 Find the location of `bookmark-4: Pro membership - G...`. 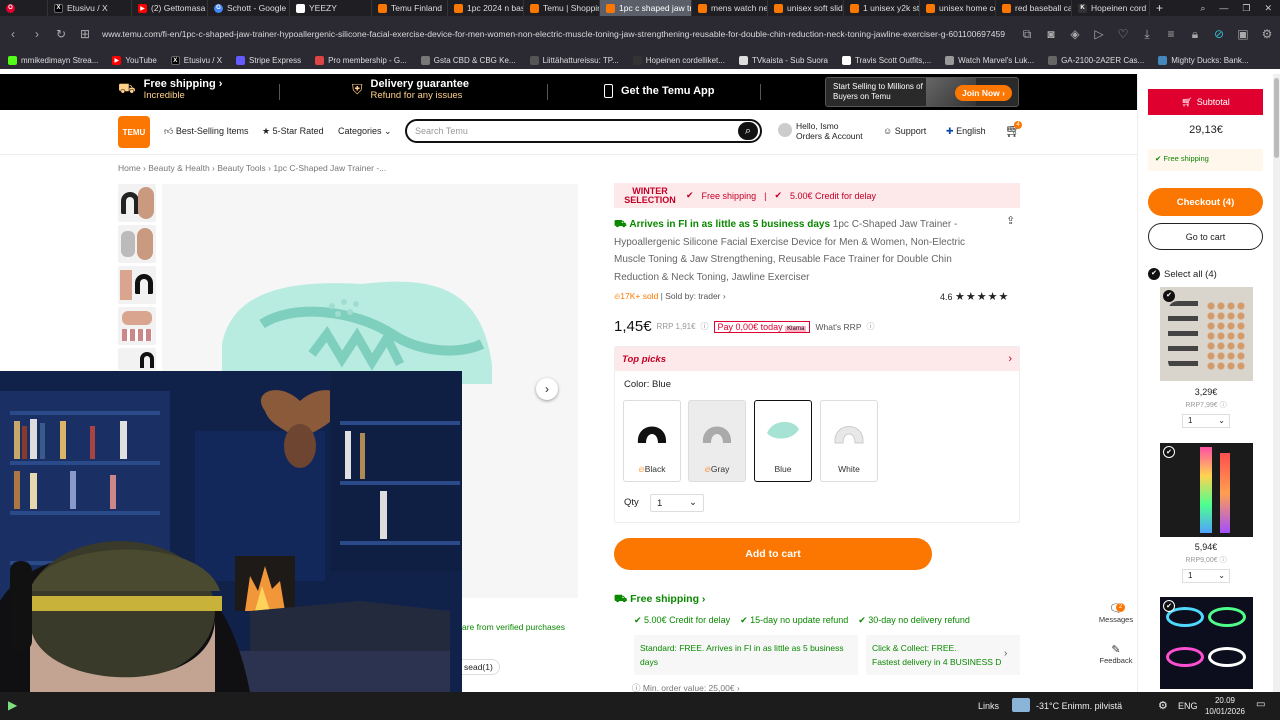

bookmark-4: Pro membership - G... is located at coordinates (361, 60).